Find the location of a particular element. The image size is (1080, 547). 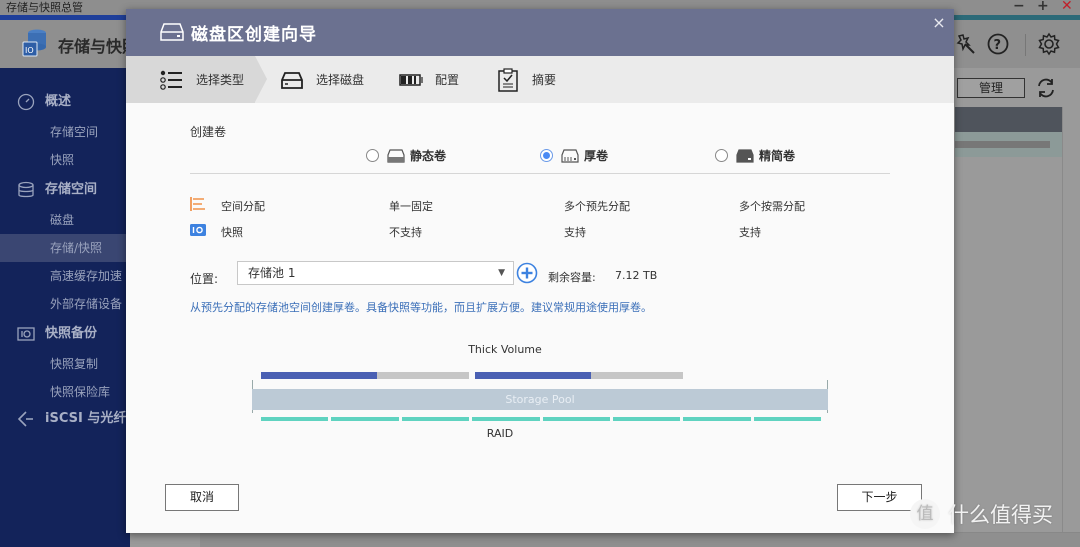

disk-drive-icon is located at coordinates (172, 32).